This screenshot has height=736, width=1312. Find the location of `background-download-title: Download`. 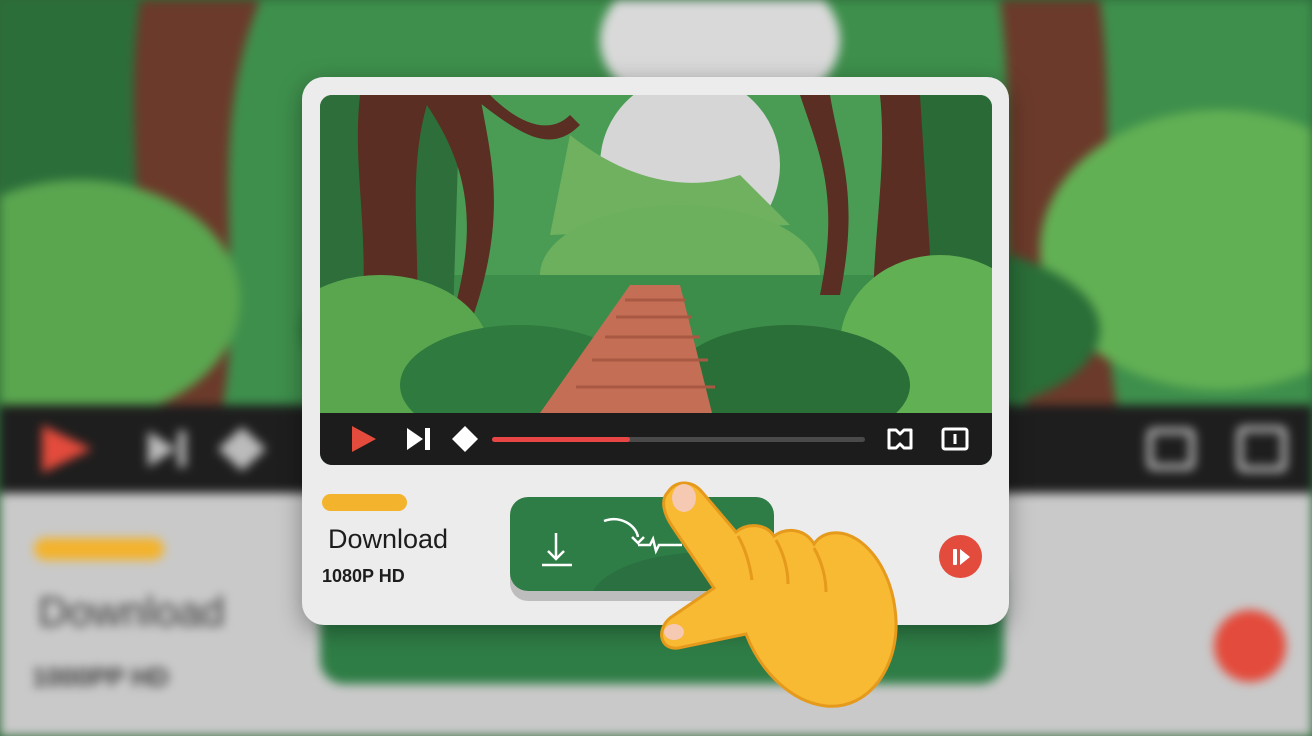

background-download-title: Download is located at coordinates (131, 611).